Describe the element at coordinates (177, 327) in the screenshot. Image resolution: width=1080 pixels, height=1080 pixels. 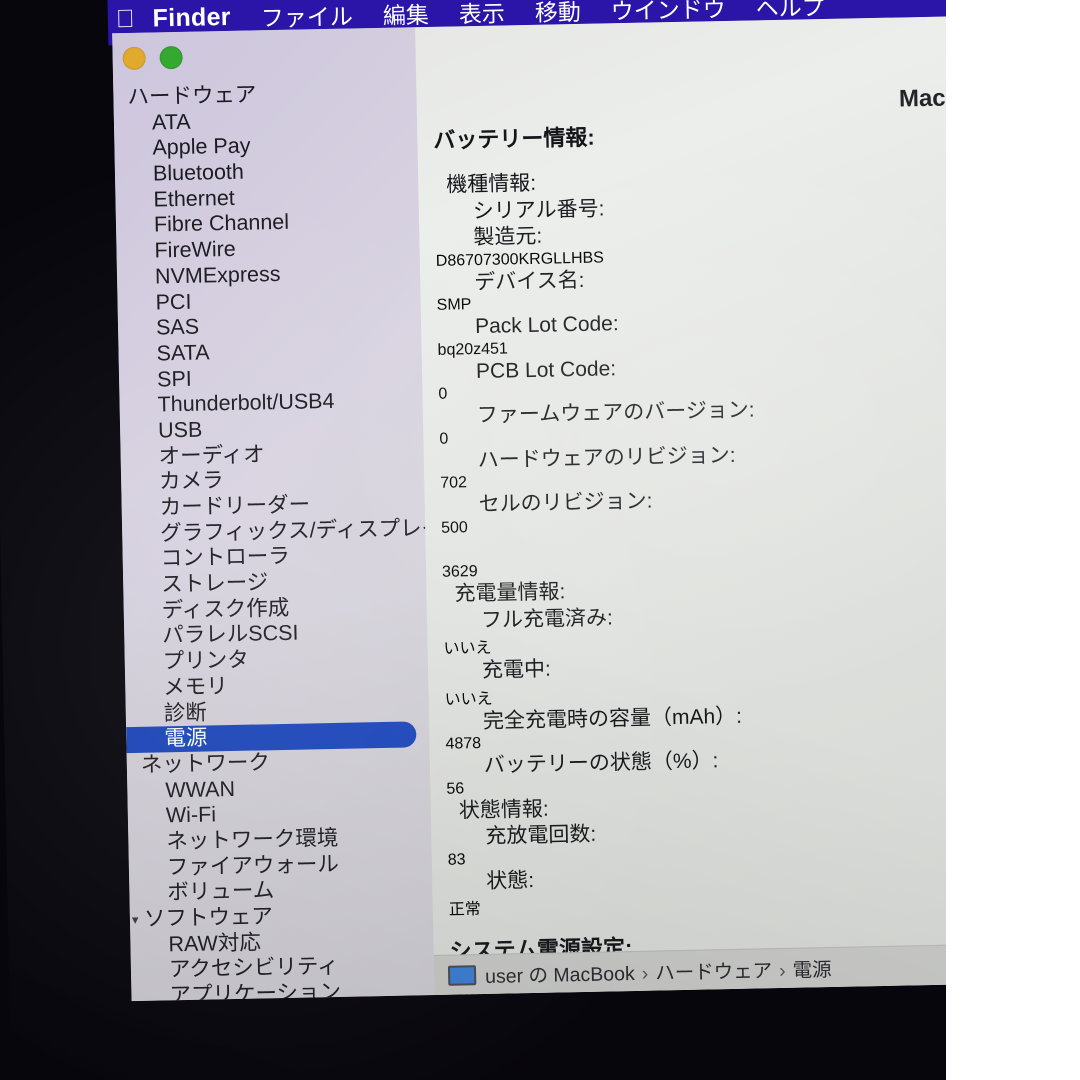
I see `sidebar-item-label: SAS` at that location.